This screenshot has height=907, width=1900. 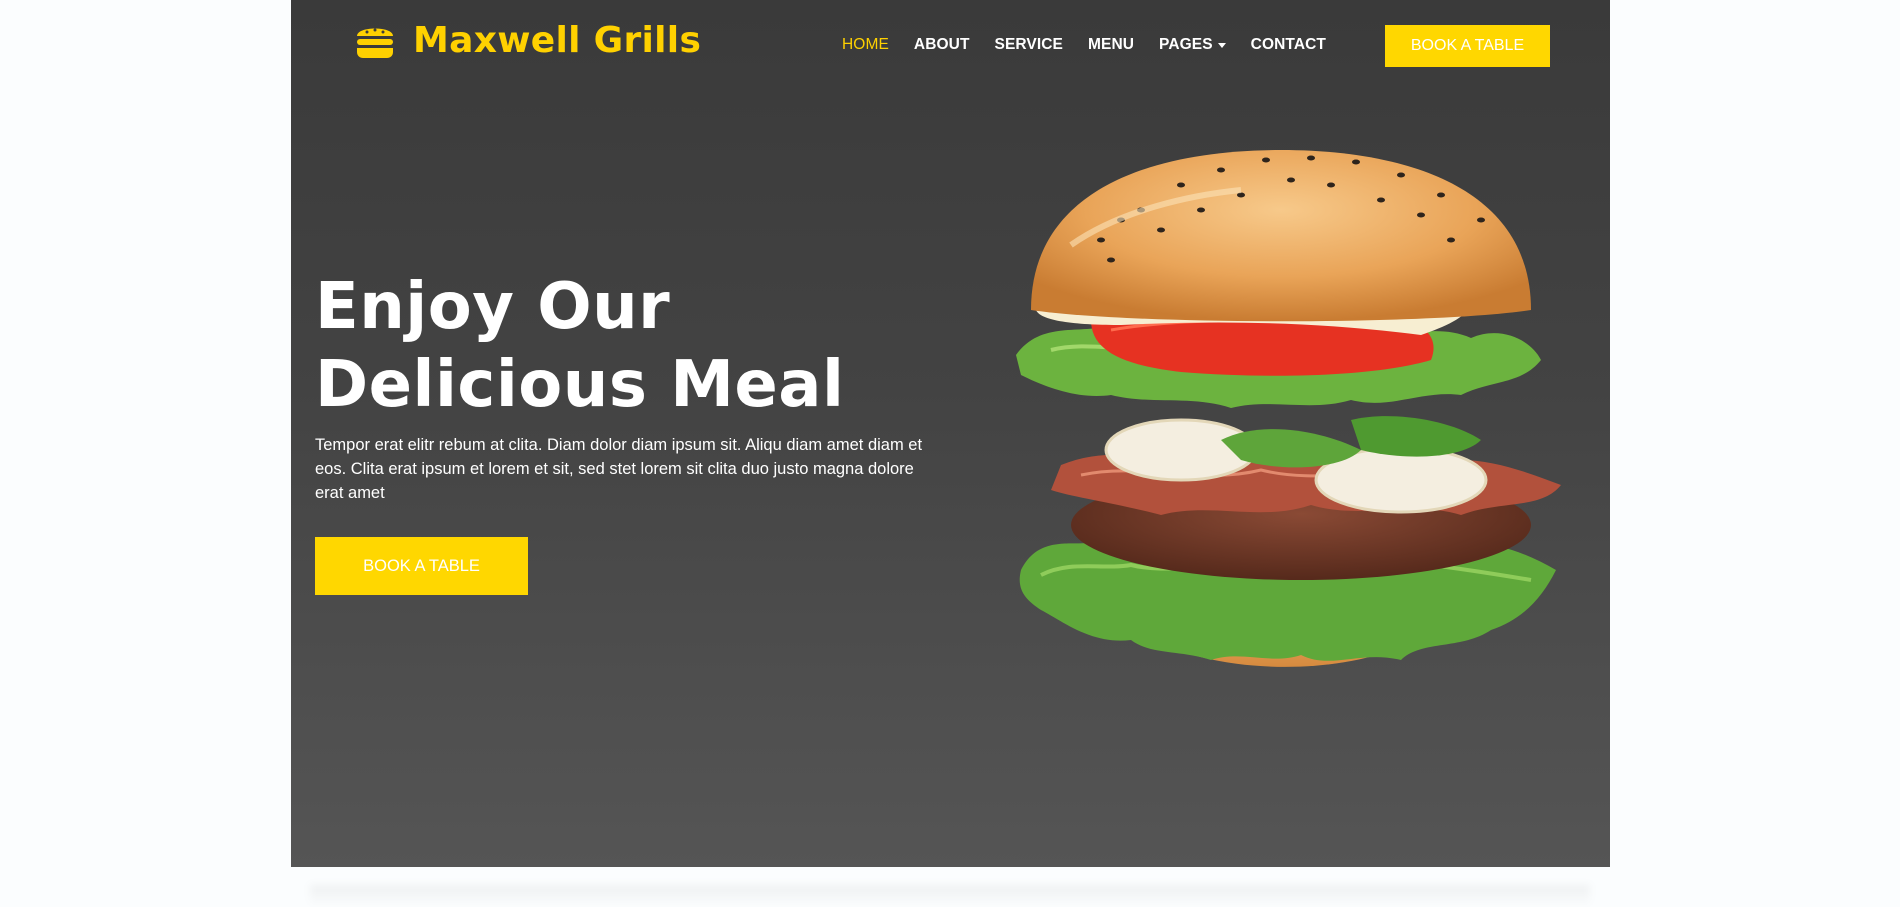 I want to click on hero-title: Enjoy Our Delicious Meal, so click(x=595, y=346).